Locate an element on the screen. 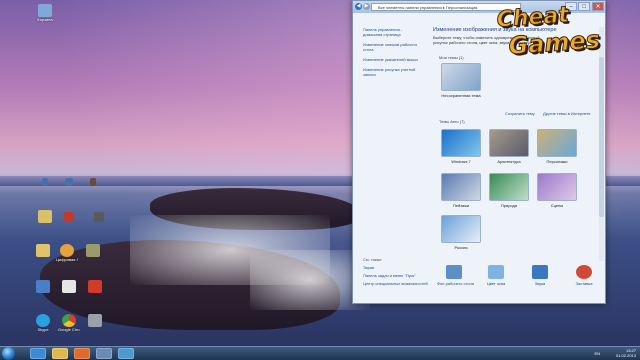 The image size is (640, 360). media-icon is located at coordinates (69, 217).